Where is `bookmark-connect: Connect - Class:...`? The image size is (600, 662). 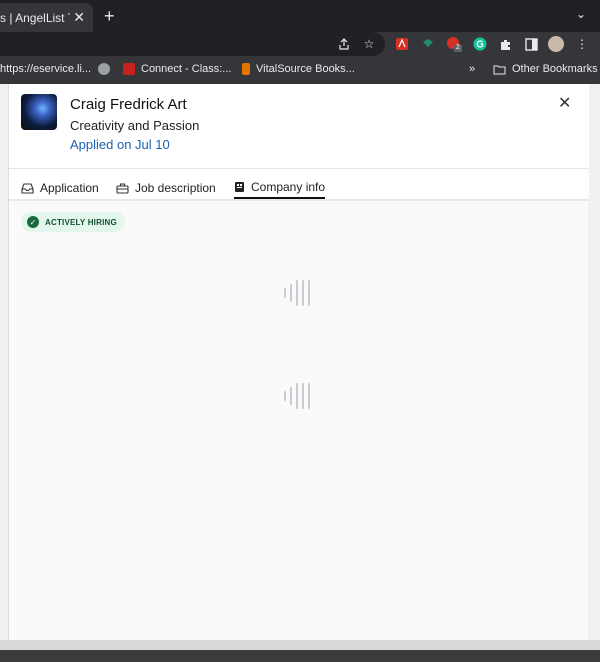 bookmark-connect: Connect - Class:... is located at coordinates (177, 69).